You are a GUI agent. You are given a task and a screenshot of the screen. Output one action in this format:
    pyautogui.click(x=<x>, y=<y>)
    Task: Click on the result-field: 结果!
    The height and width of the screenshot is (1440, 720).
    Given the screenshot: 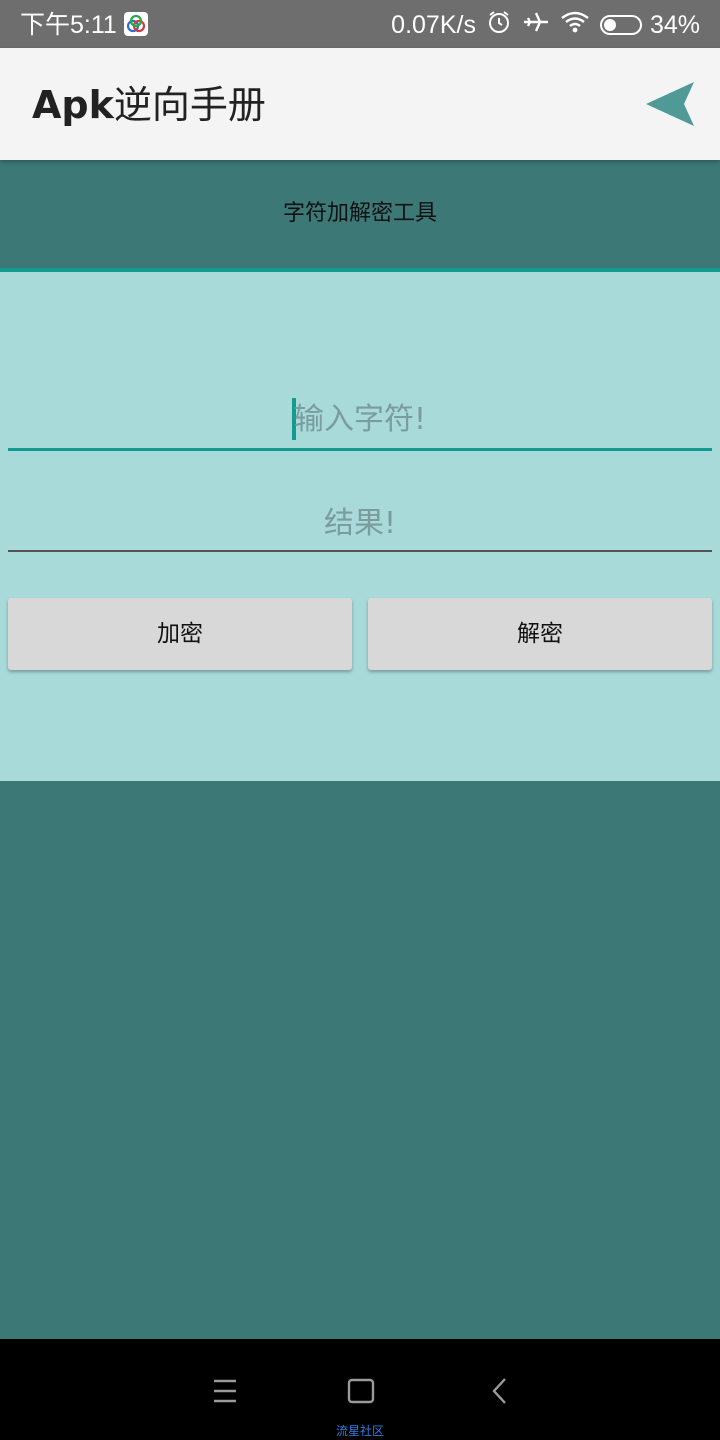 What is the action you would take?
    pyautogui.click(x=360, y=524)
    